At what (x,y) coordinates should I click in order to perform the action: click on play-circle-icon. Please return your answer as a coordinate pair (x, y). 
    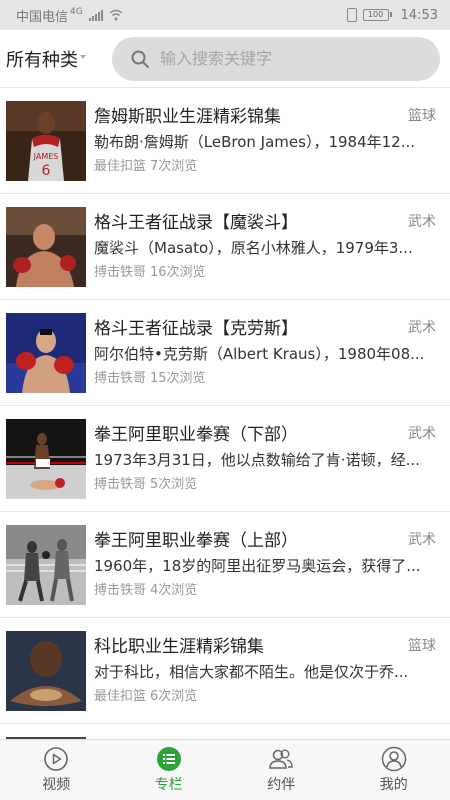
    Looking at the image, I should click on (56, 759).